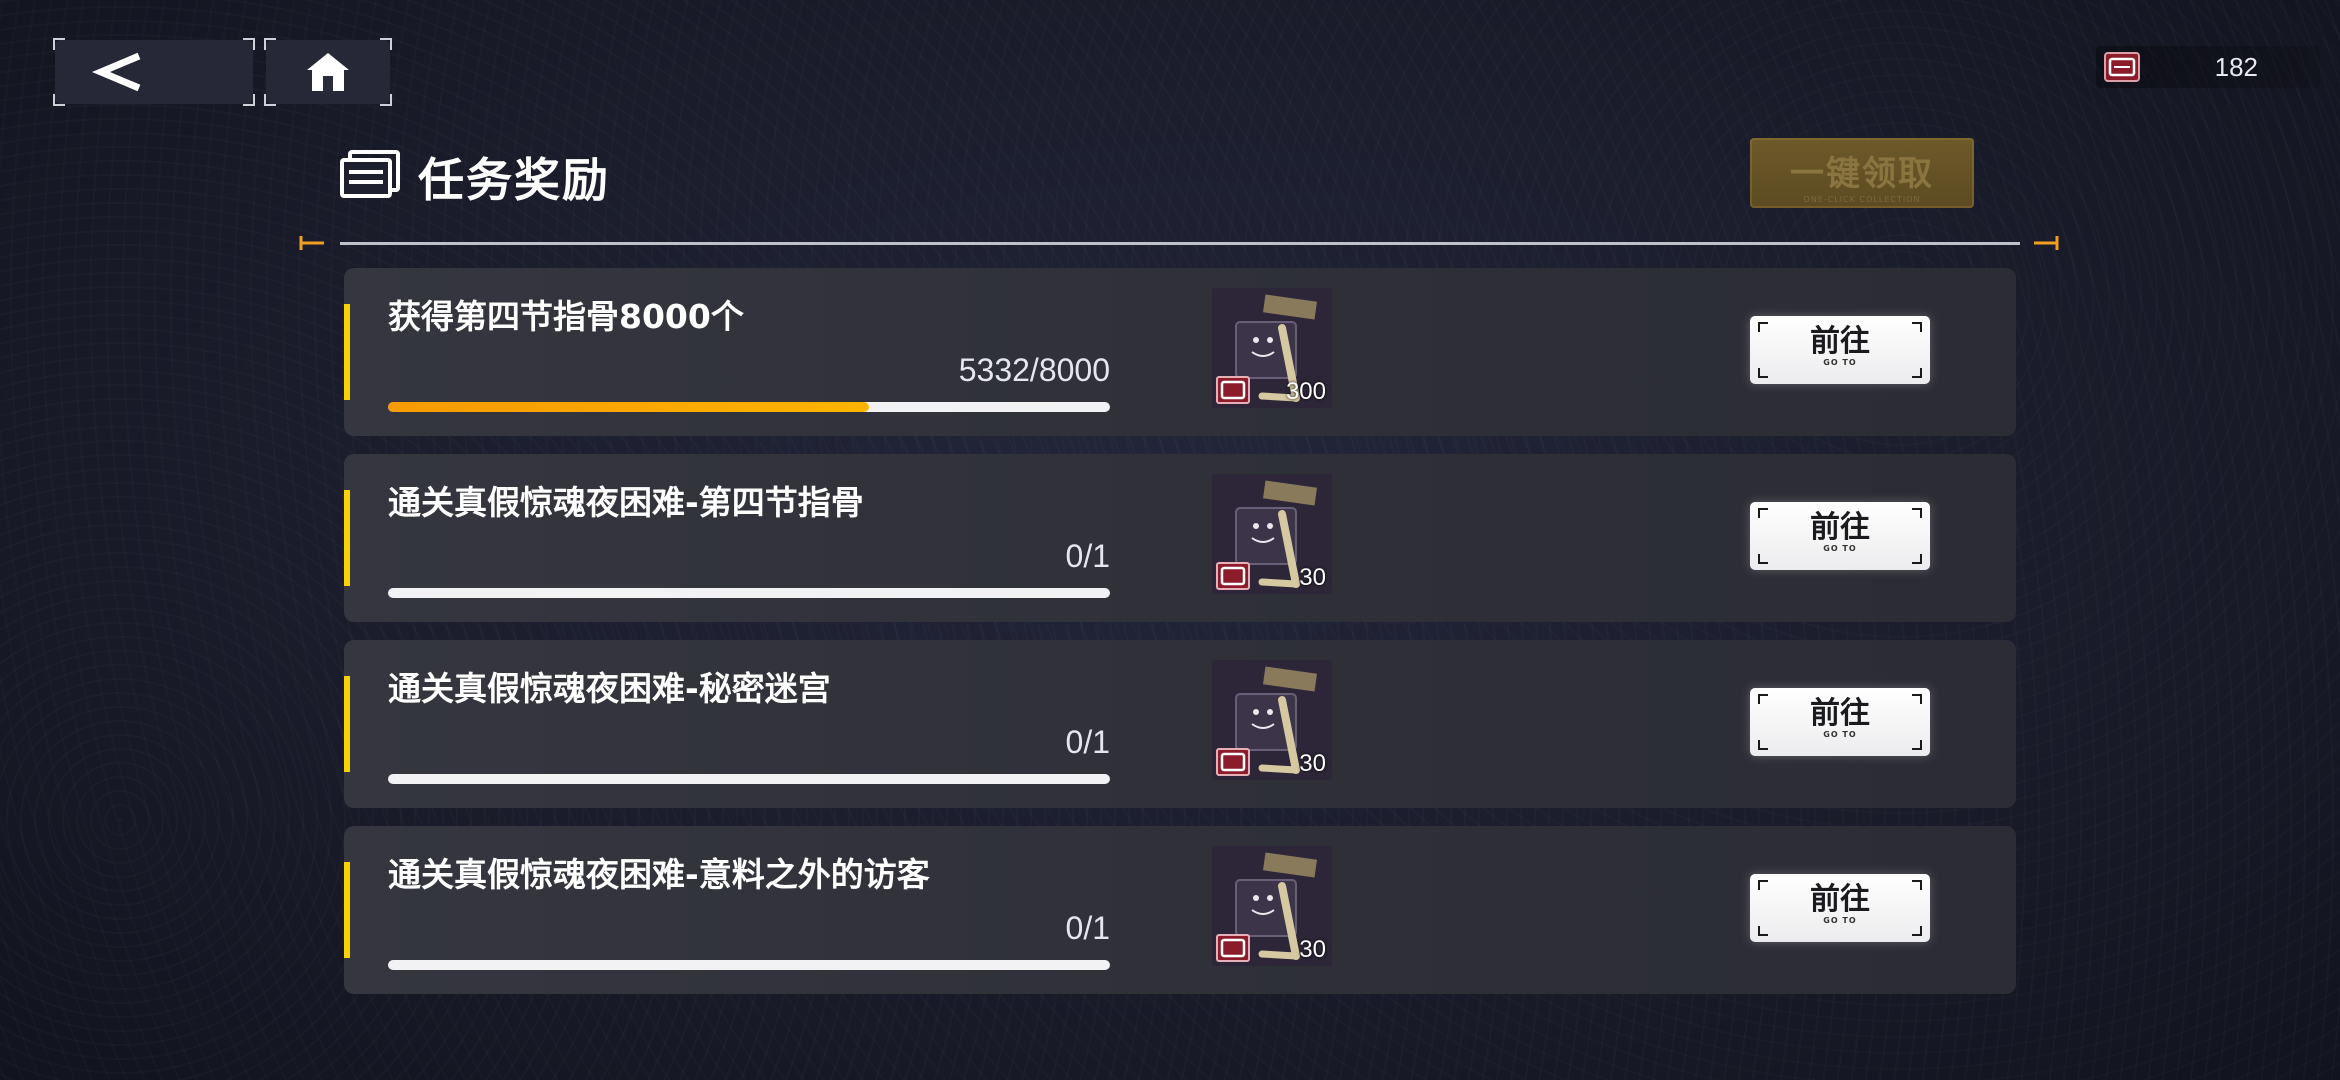 This screenshot has height=1080, width=2340. I want to click on claim-all-label: 一键领取, so click(1862, 174).